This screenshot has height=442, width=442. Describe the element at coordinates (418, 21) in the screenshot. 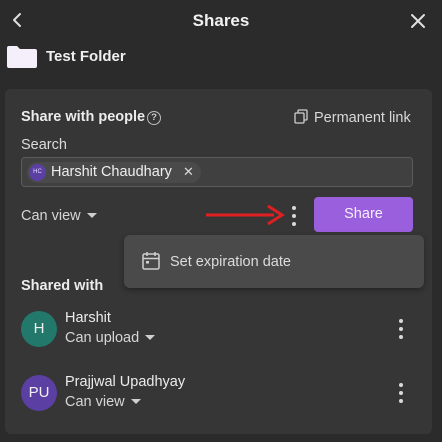

I see `close-icon` at that location.